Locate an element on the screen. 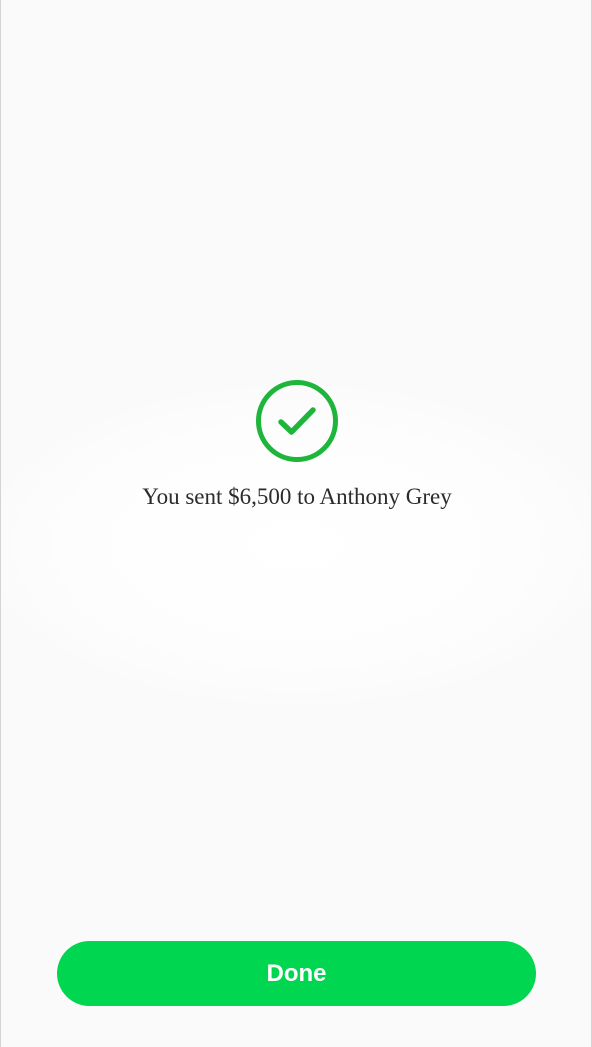 The height and width of the screenshot is (1047, 592). checkmark-circle-icon is located at coordinates (297, 421).